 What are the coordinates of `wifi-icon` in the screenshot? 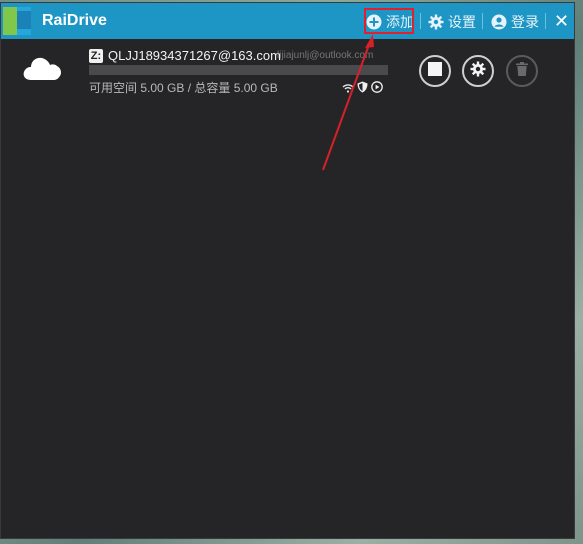 It's located at (348, 89).